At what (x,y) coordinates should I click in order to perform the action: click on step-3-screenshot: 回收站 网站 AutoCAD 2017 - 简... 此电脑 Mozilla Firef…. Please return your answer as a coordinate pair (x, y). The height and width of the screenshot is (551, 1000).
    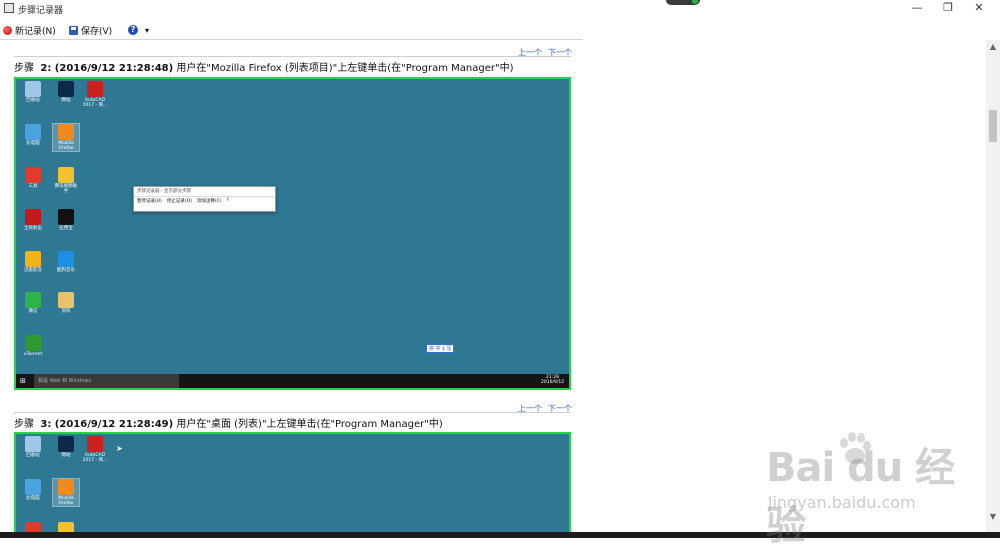
    Looking at the image, I should click on (292, 485).